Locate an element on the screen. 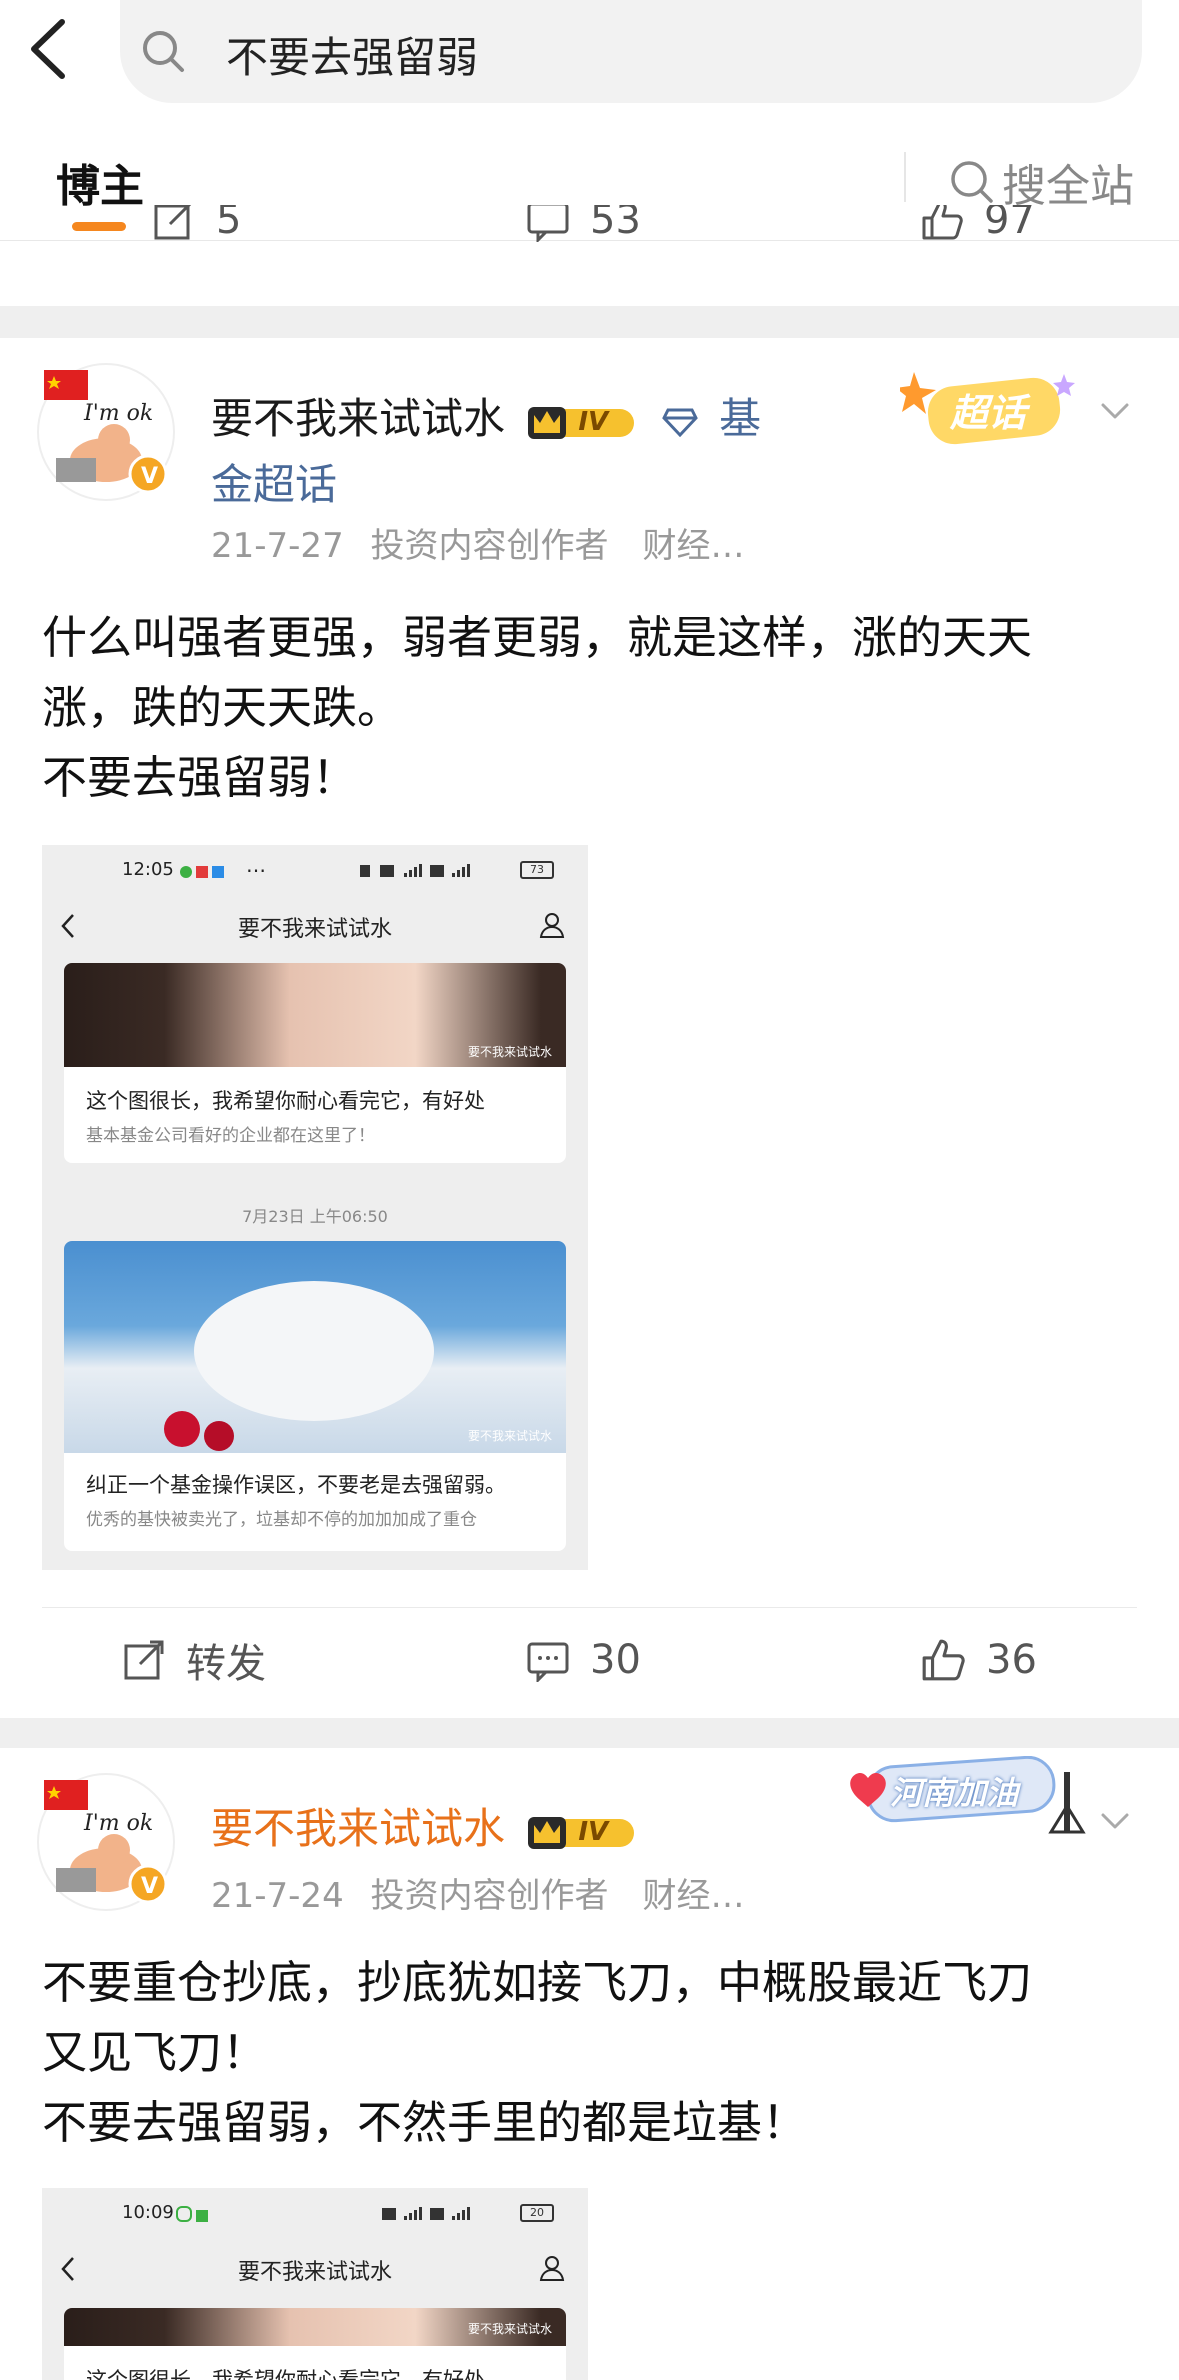 This screenshot has width=1179, height=2380. repost-count: 5 is located at coordinates (229, 224).